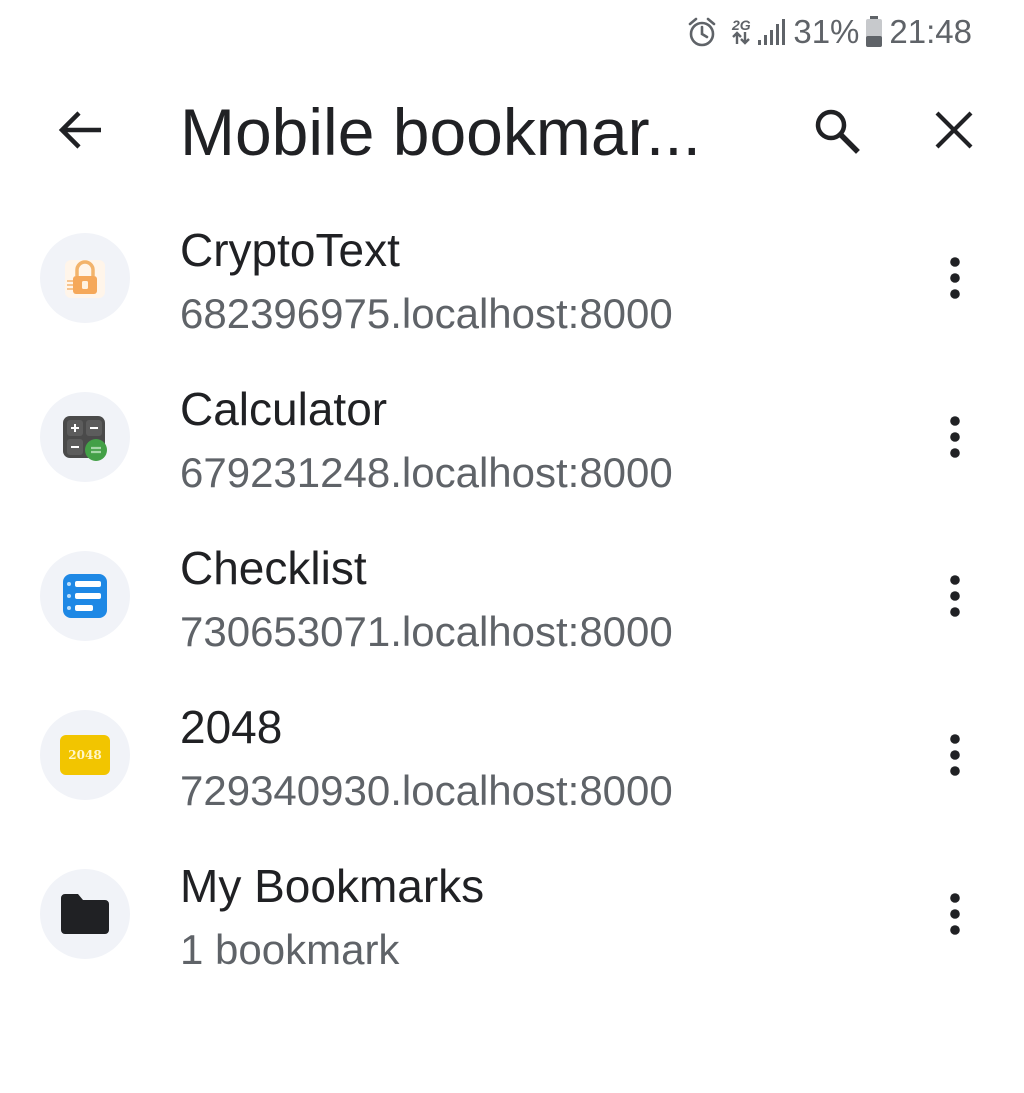 The height and width of the screenshot is (1093, 1024). I want to click on battery-icon, so click(874, 32).